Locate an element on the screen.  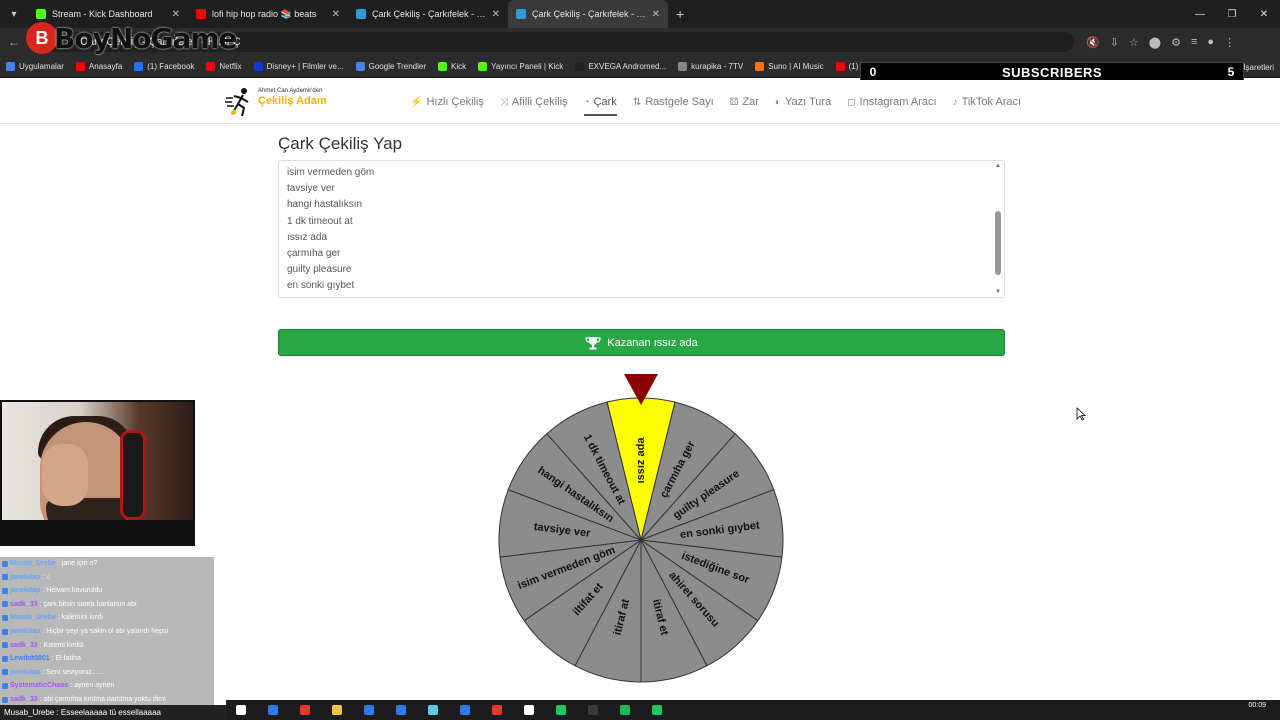
nav-rastgele-sayi: ⇅ Rastgele Sayı is located at coordinates (673, 102).